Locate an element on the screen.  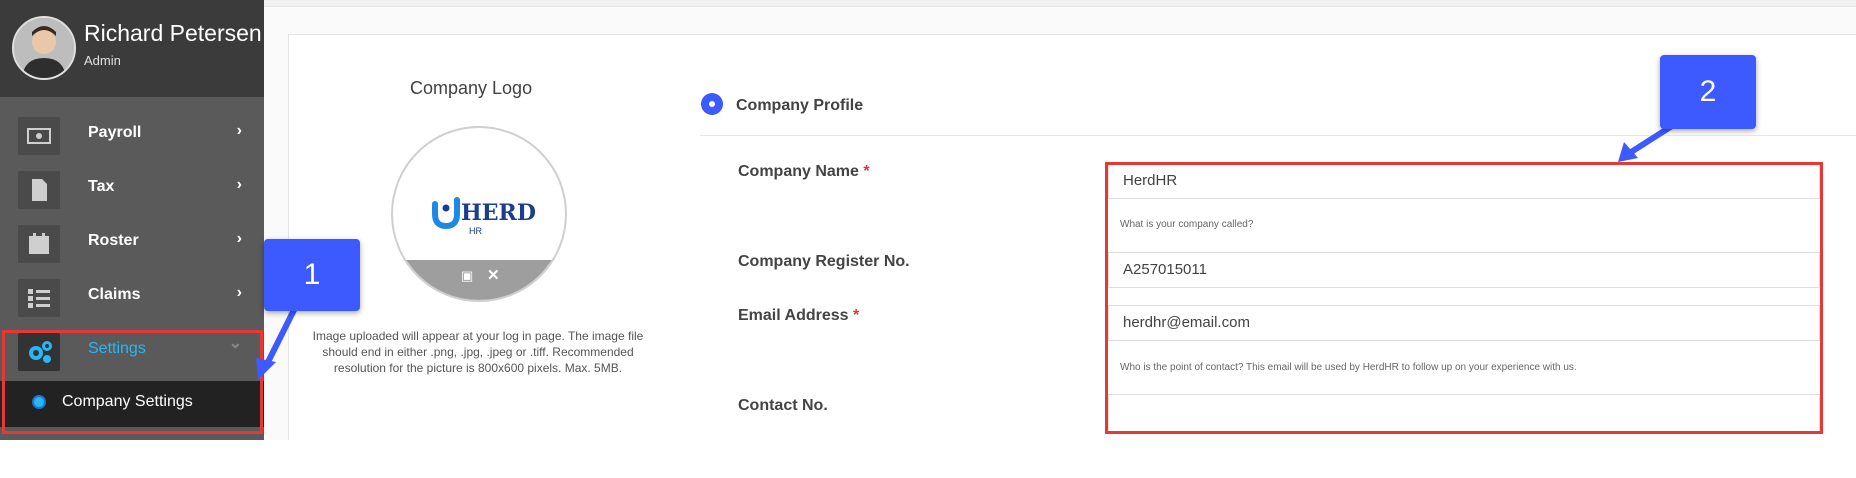
arrow-1-head is located at coordinates (266, 369).